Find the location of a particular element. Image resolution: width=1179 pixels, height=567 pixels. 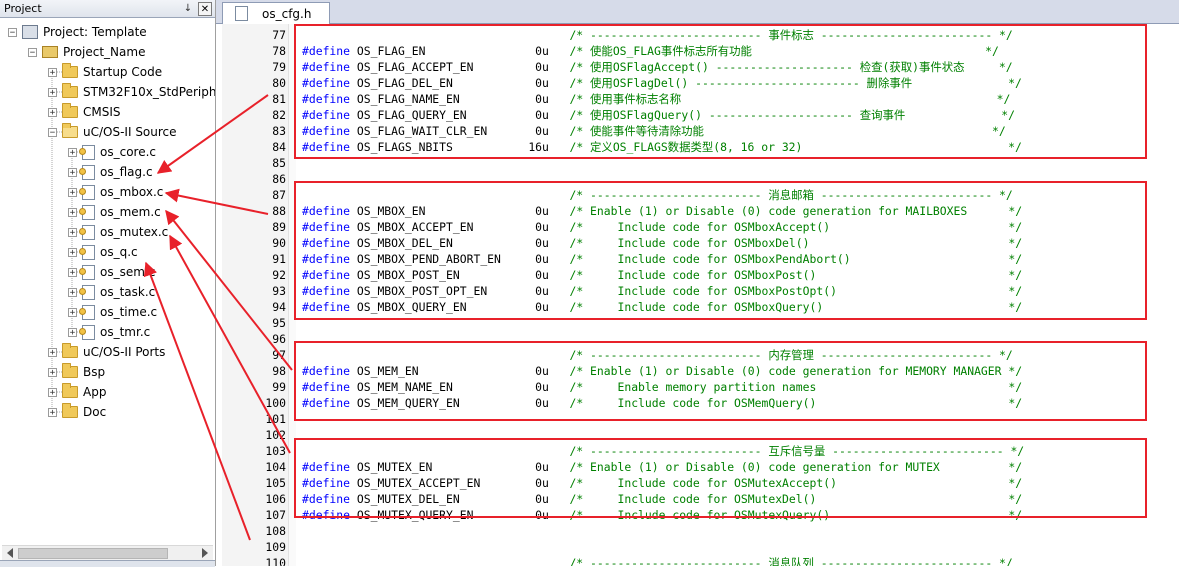

line-number: 88 is located at coordinates (279, 211).